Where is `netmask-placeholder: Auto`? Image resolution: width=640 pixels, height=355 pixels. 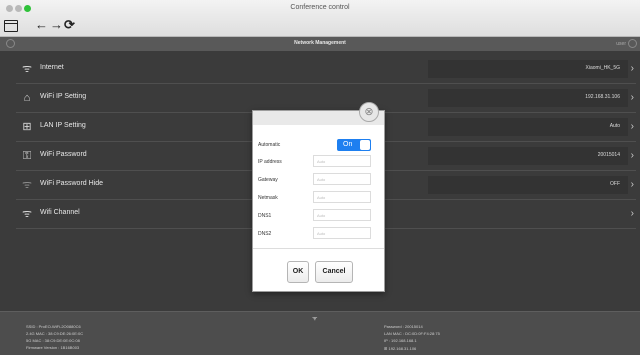 netmask-placeholder: Auto is located at coordinates (321, 197).